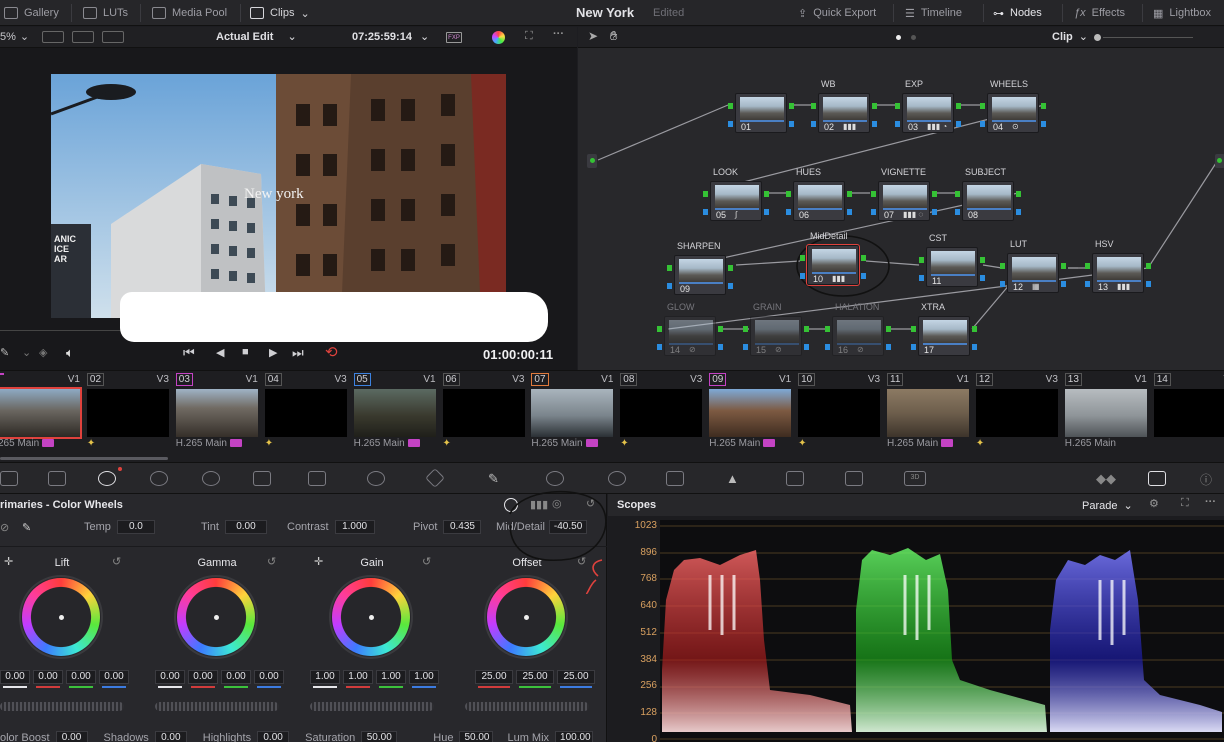 This screenshot has width=1224, height=742. What do you see at coordinates (170, 736) in the screenshot?
I see `shadows-field: 0.00` at bounding box center [170, 736].